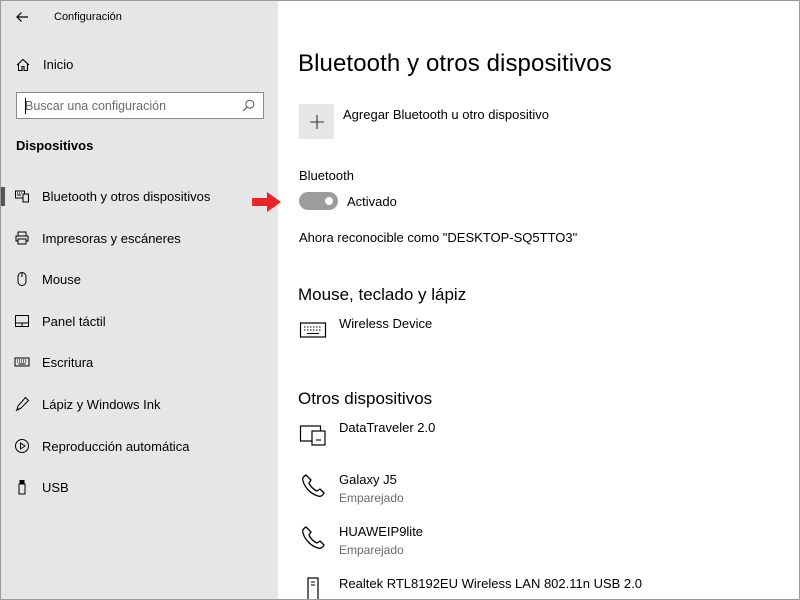 This screenshot has height=600, width=800. What do you see at coordinates (55, 488) in the screenshot?
I see `sidebar-item-label: USB` at bounding box center [55, 488].